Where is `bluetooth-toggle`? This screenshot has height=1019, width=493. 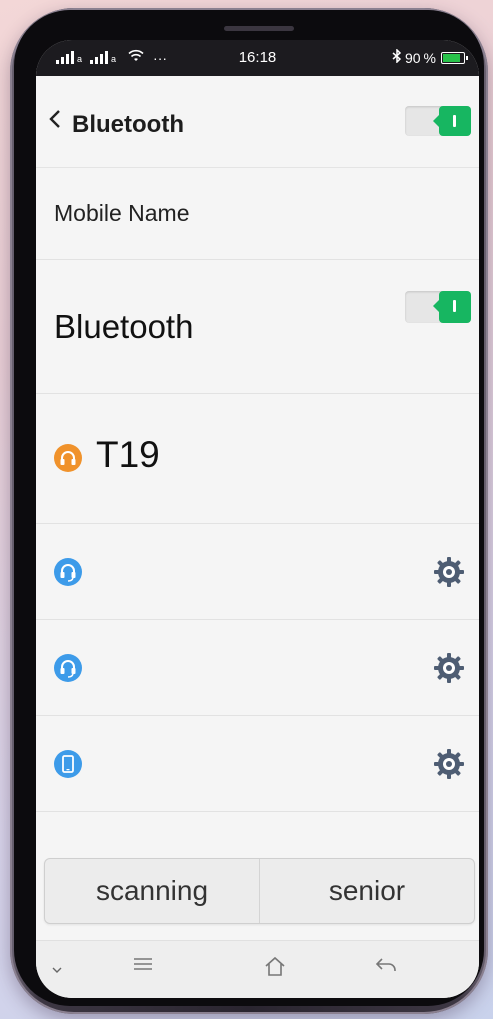
bluetooth-toggle is located at coordinates (438, 307).